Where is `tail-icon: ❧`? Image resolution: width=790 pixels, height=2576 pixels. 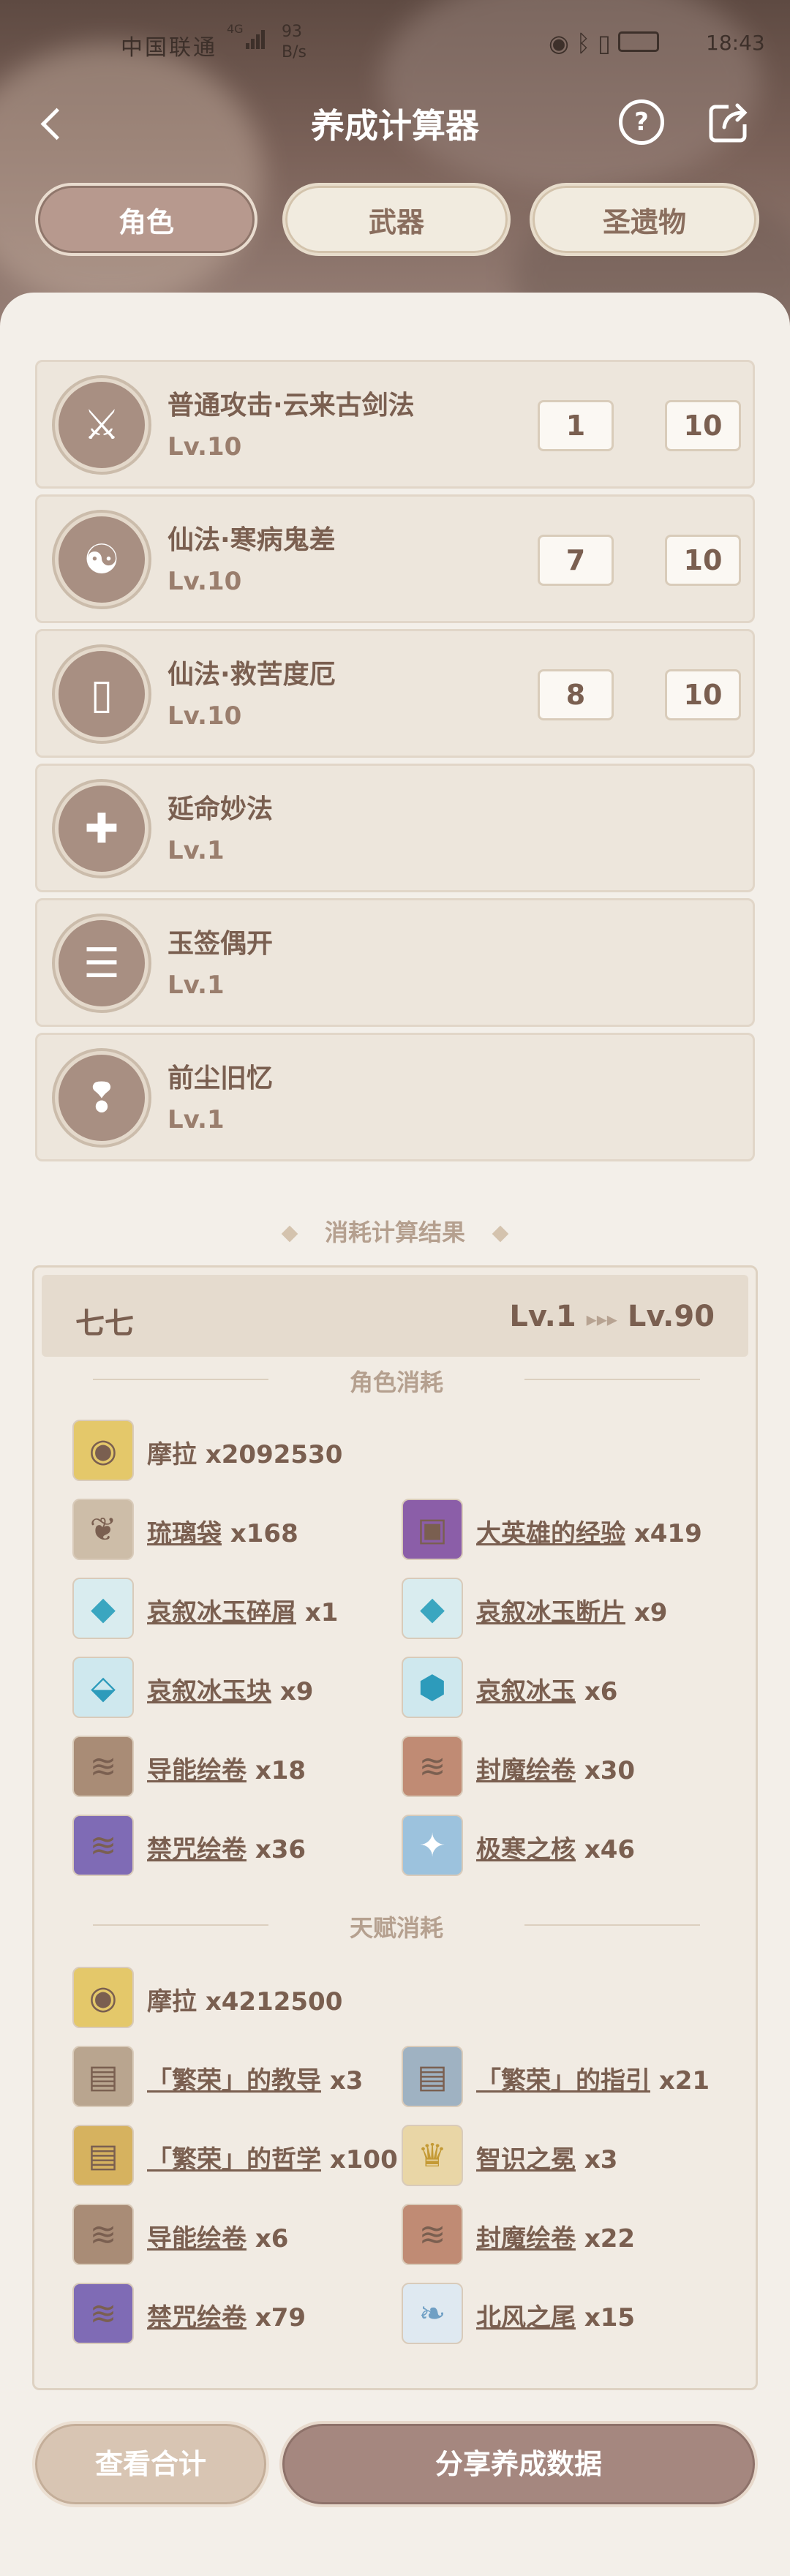 tail-icon: ❧ is located at coordinates (432, 2313).